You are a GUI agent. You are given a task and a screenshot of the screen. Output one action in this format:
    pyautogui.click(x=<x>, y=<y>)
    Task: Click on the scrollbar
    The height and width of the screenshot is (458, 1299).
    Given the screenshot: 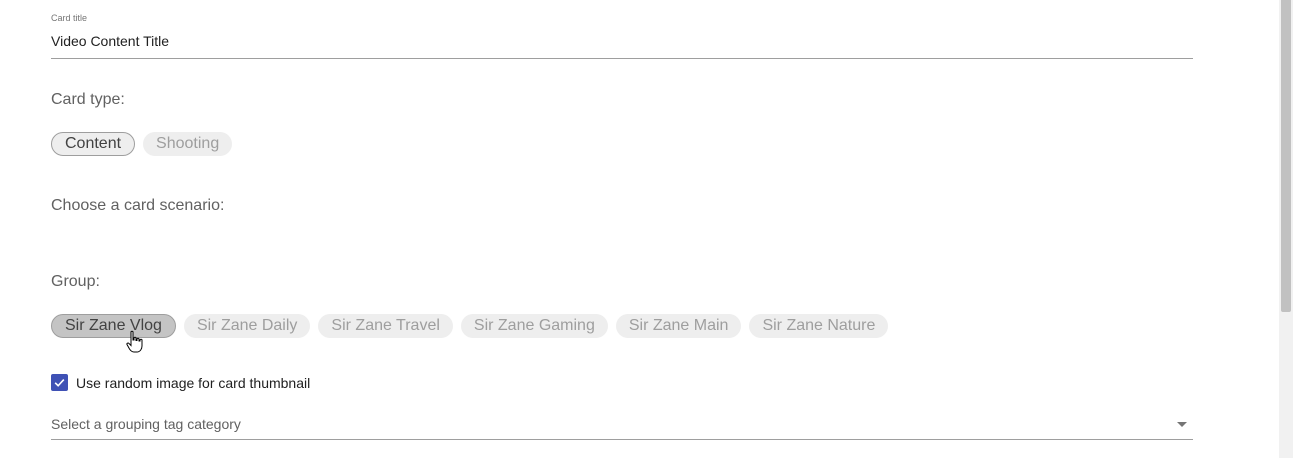 What is the action you would take?
    pyautogui.click(x=1286, y=229)
    